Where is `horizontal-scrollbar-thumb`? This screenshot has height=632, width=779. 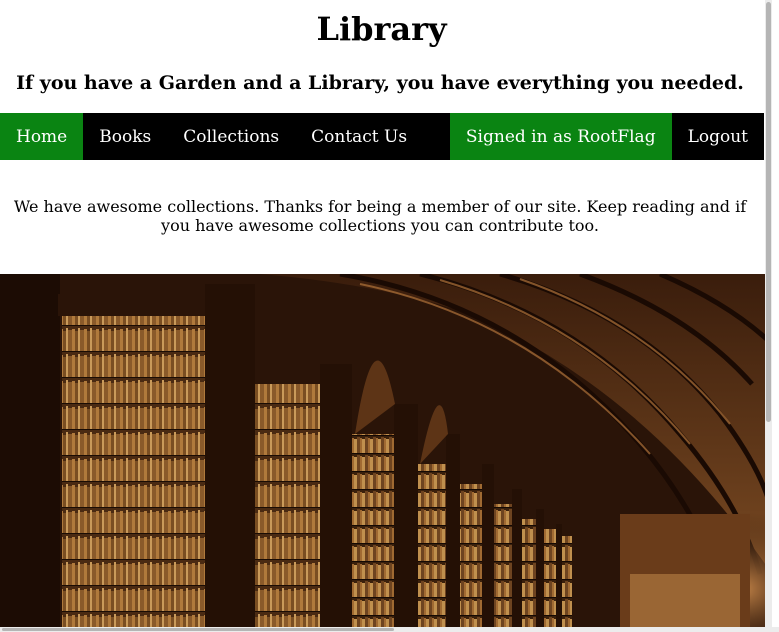
horizontal-scrollbar-thumb is located at coordinates (198, 629).